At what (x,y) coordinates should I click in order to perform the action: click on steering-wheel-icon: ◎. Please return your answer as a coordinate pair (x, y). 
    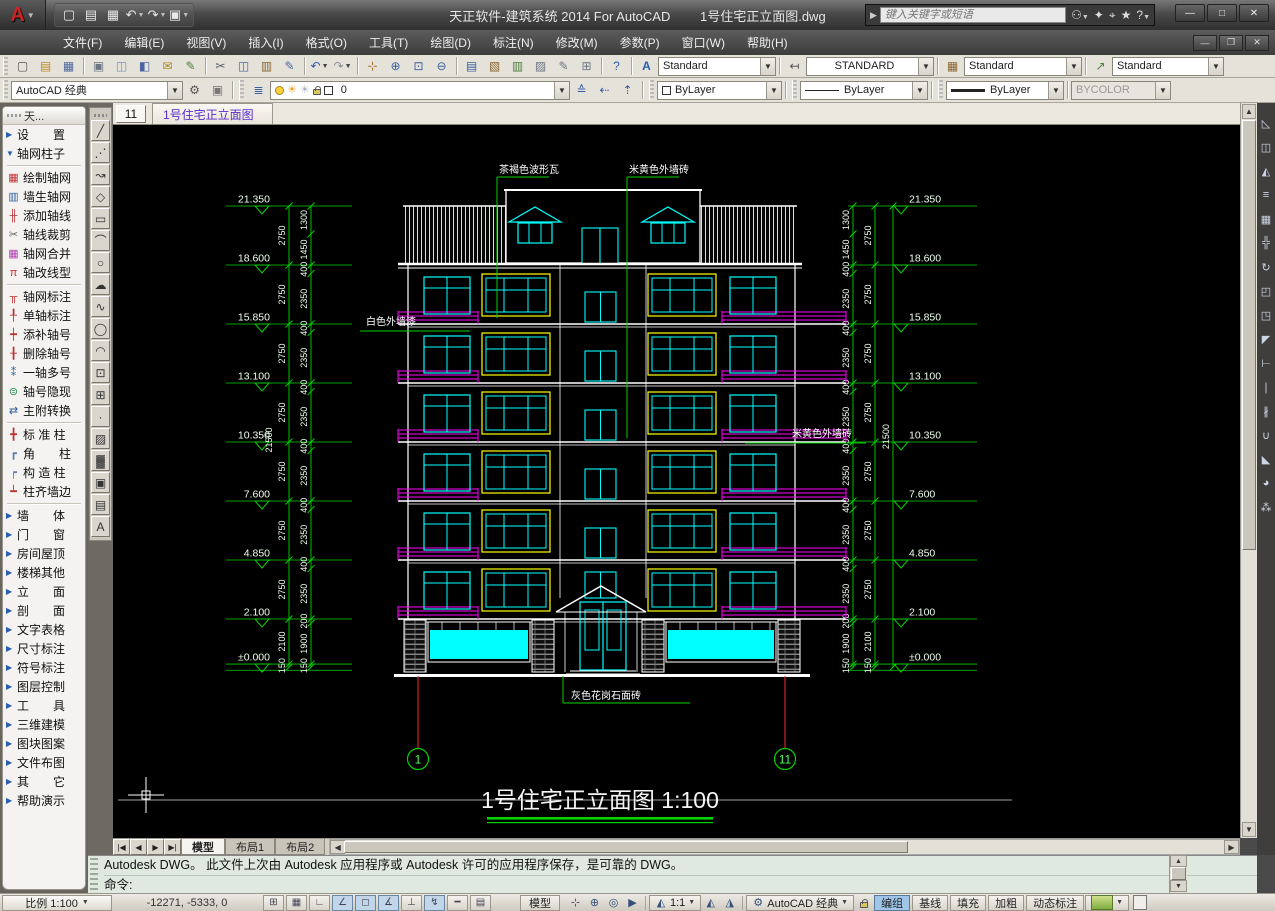
    Looking at the image, I should click on (613, 903).